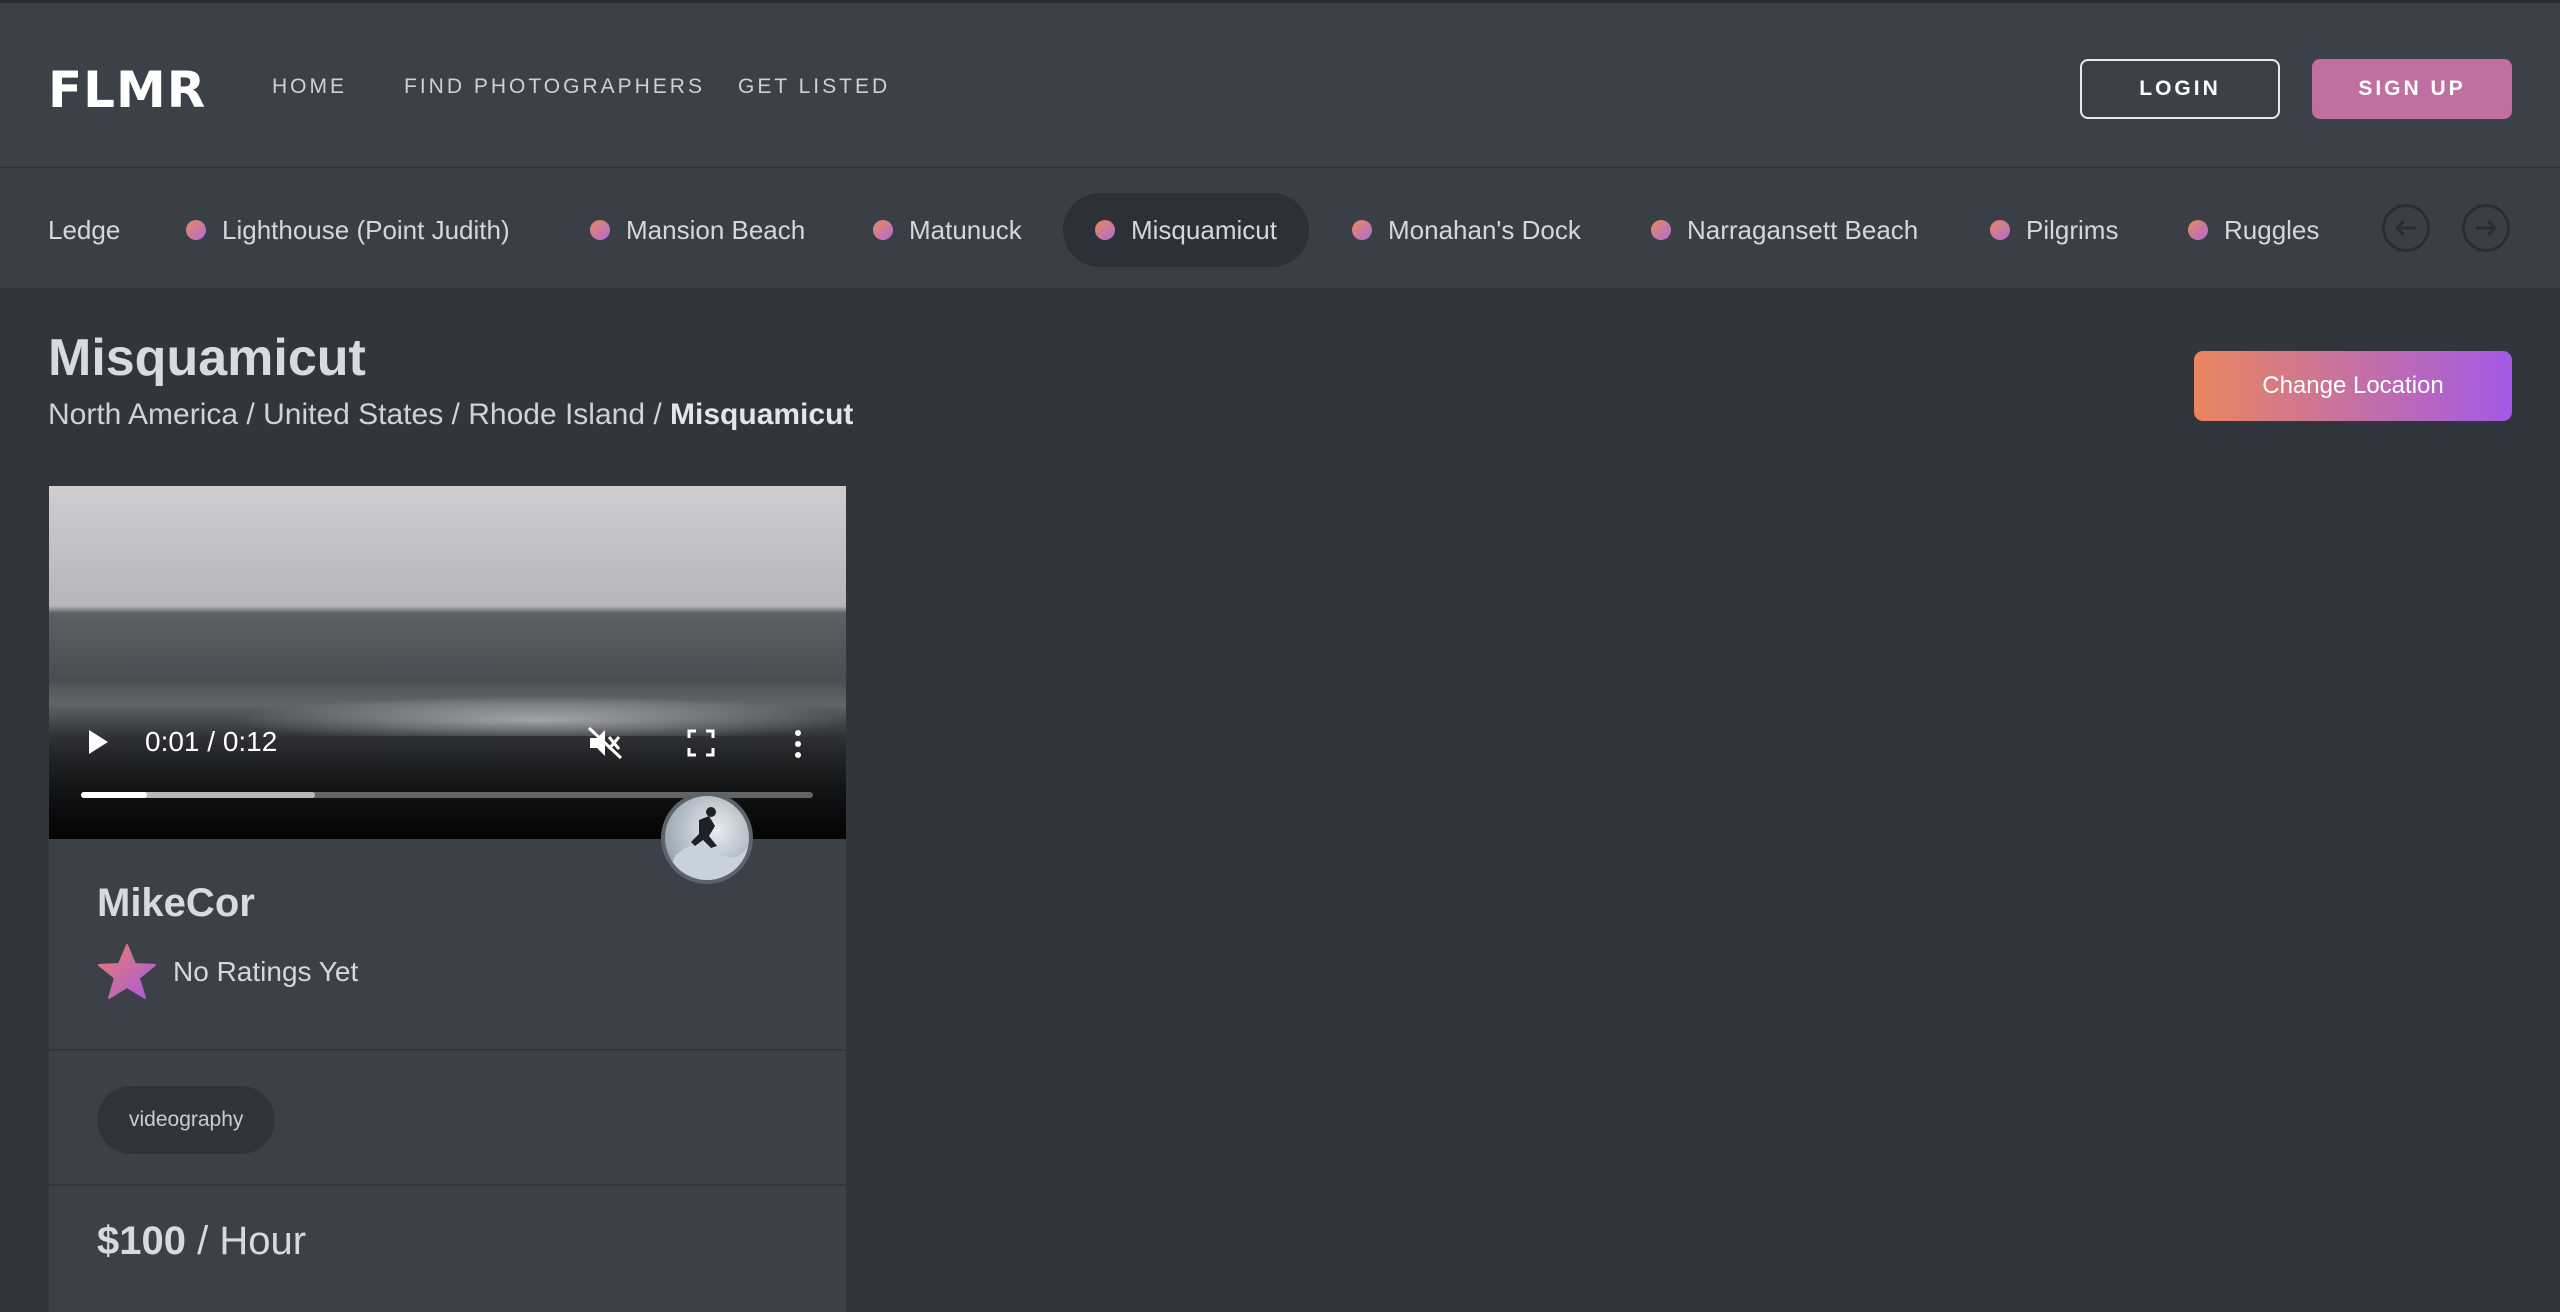  What do you see at coordinates (605, 743) in the screenshot?
I see `muted-speaker-icon` at bounding box center [605, 743].